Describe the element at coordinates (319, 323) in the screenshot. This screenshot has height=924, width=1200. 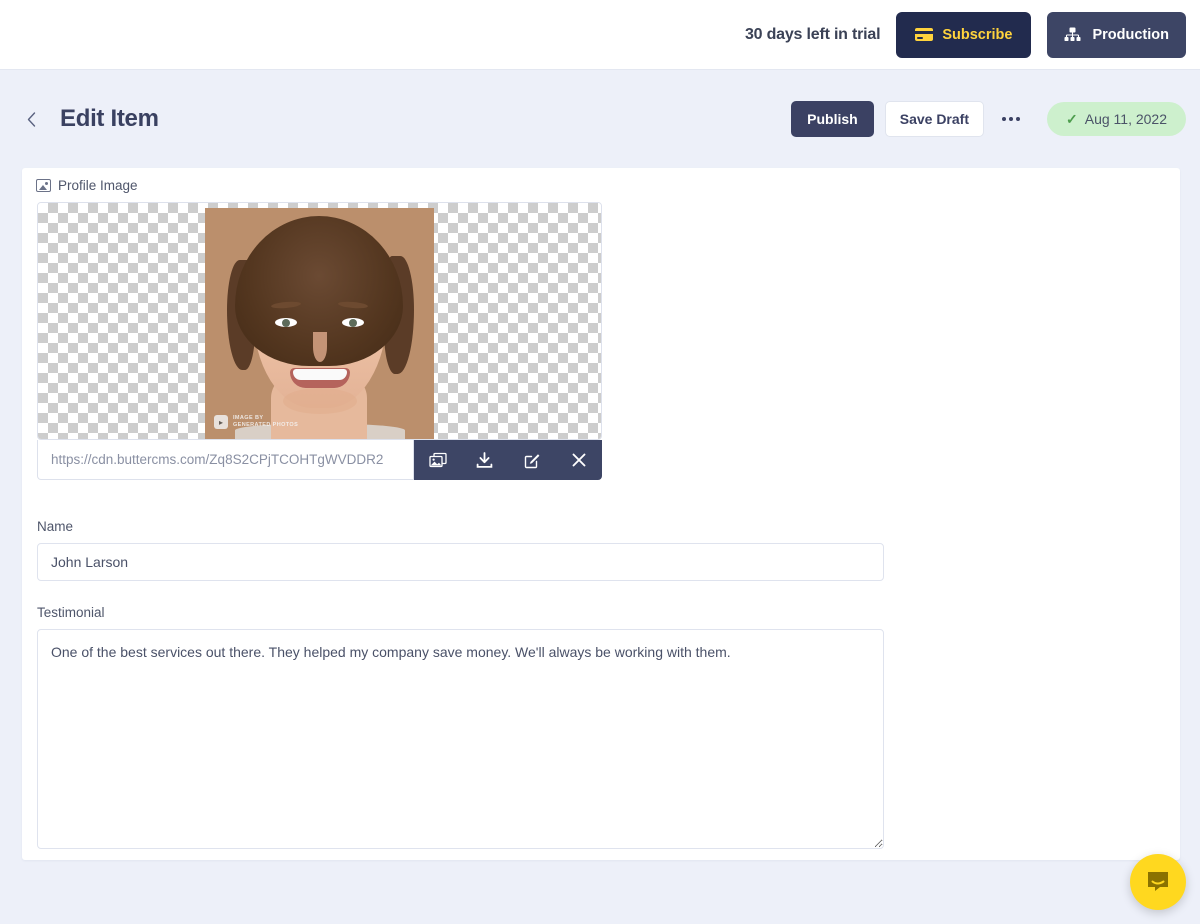
I see `profile-photo: ▸ IMAGE BY GENERATED PHOTOS` at that location.